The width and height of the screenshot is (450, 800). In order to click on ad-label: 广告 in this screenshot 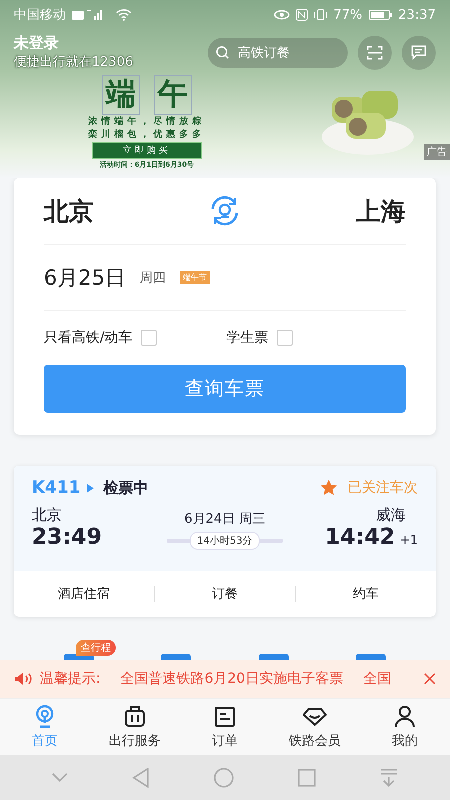, I will do `click(437, 152)`.